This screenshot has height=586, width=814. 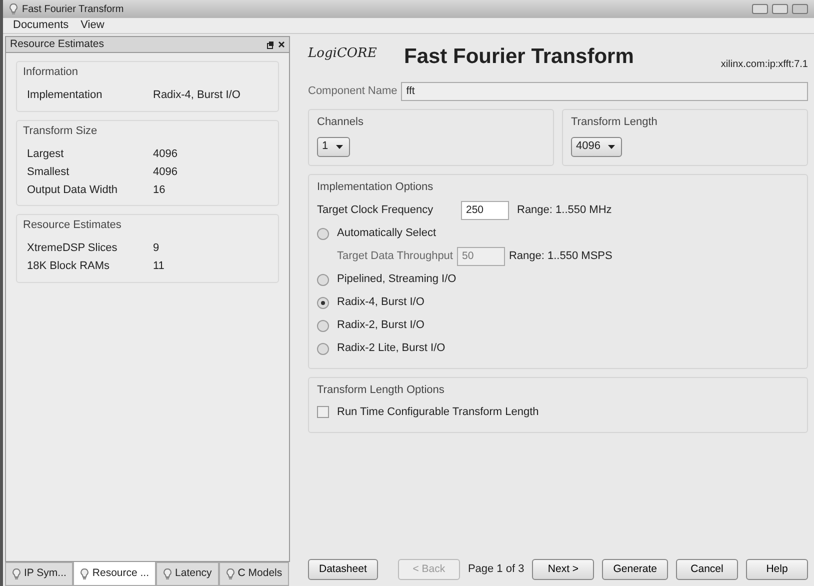 What do you see at coordinates (41, 25) in the screenshot?
I see `menu-item: Documents` at bounding box center [41, 25].